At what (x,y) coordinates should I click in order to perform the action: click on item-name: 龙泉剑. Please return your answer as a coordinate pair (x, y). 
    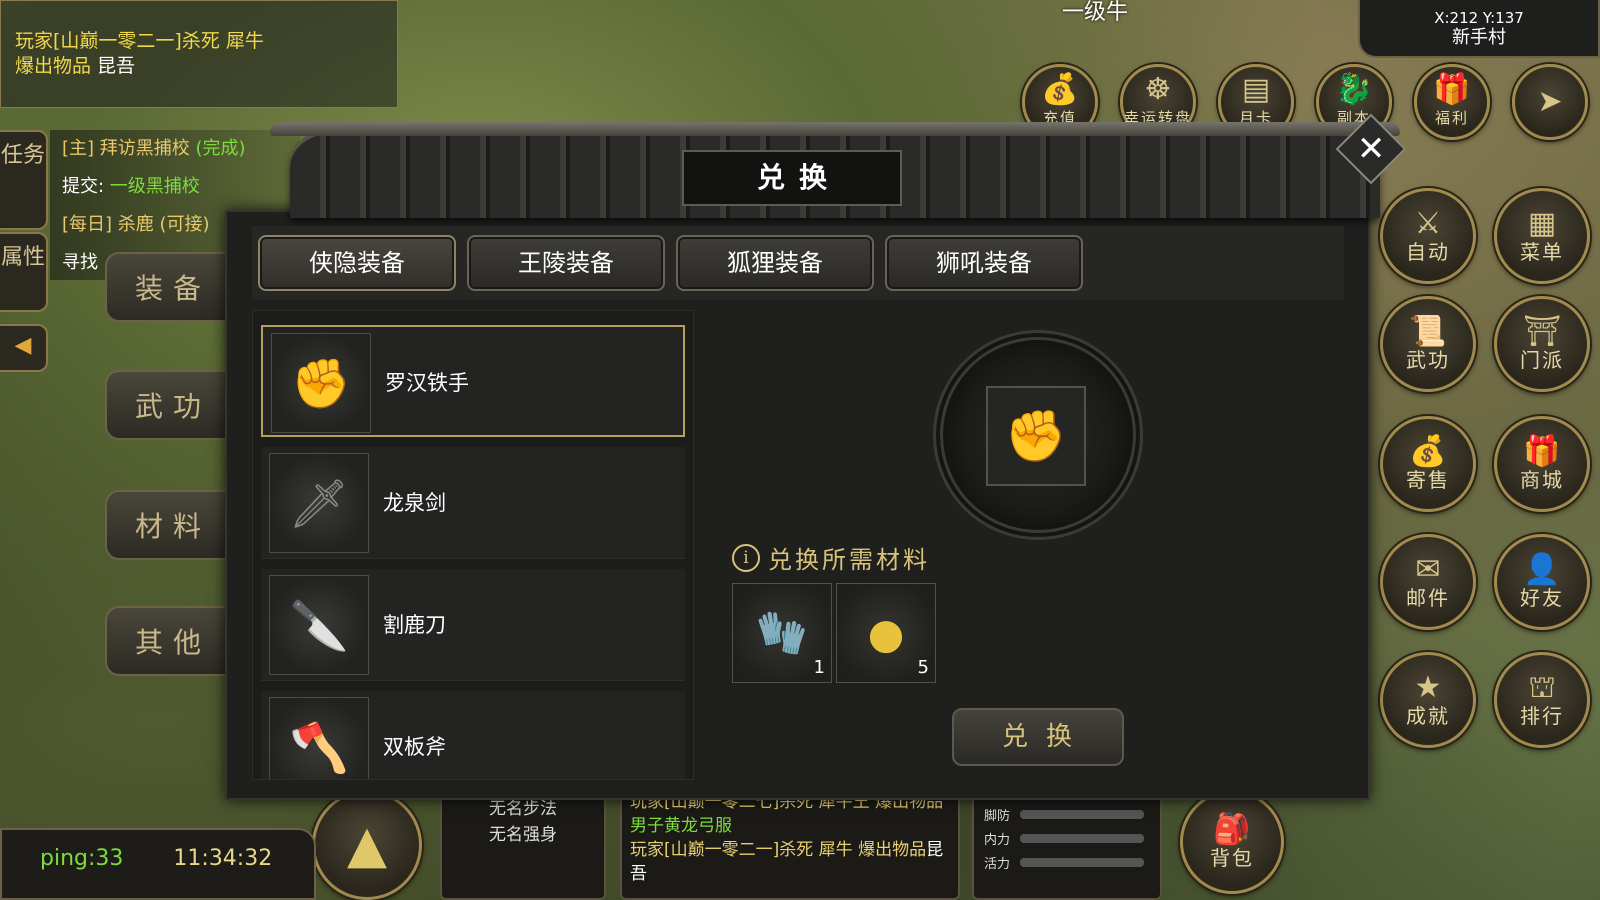
    Looking at the image, I should click on (414, 503).